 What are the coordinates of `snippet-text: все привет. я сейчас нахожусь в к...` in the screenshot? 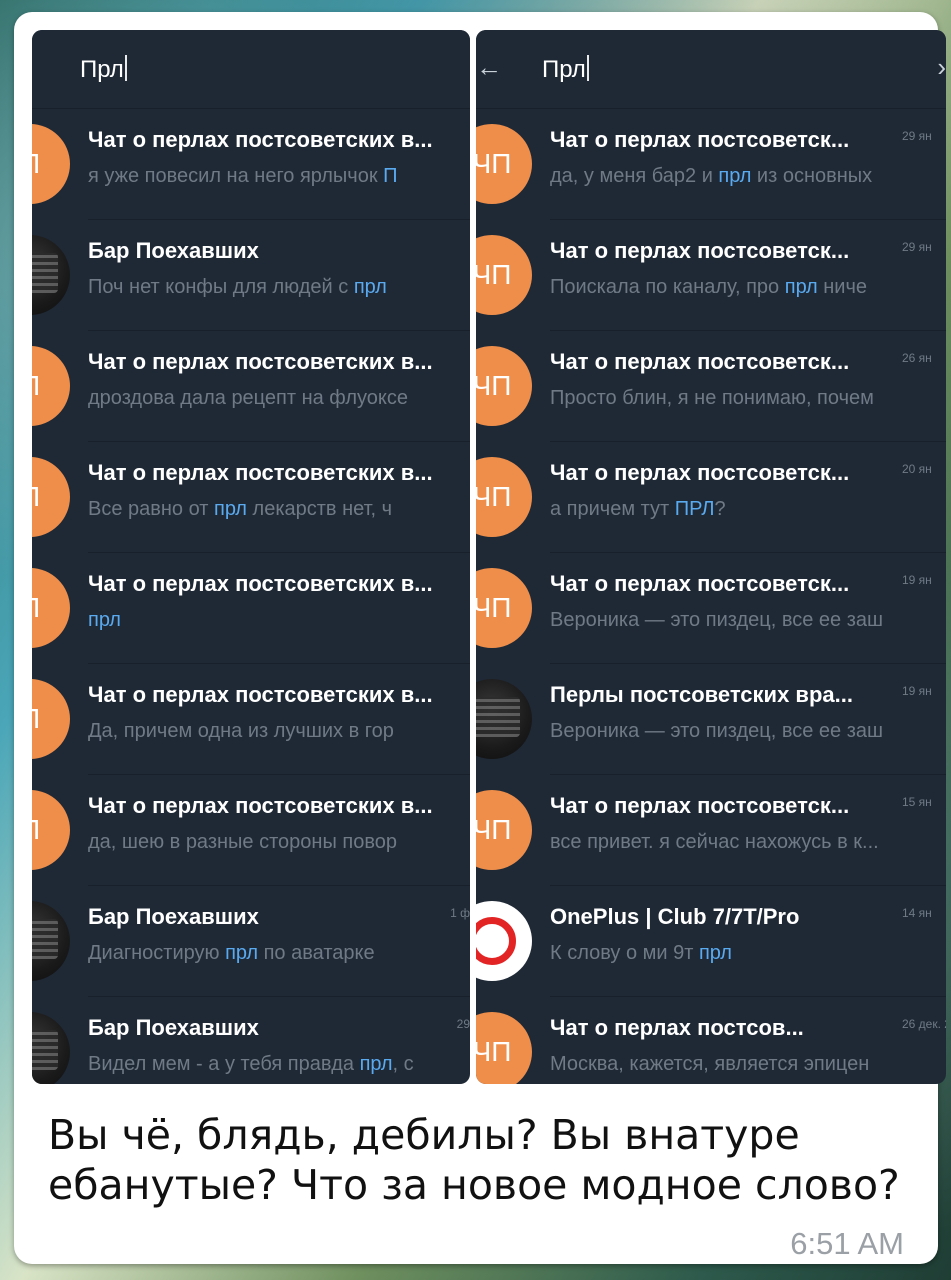 It's located at (714, 842).